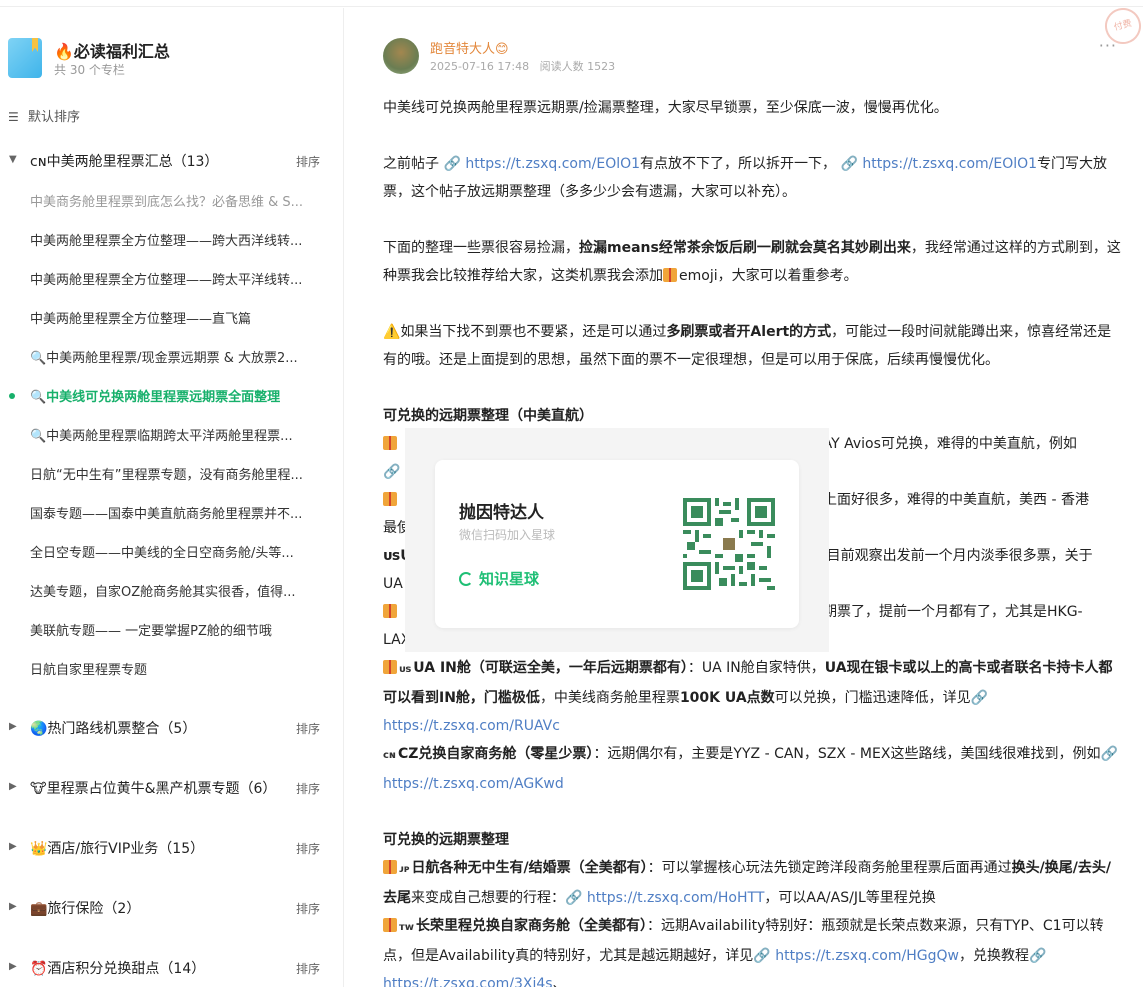 This screenshot has width=1143, height=987. Describe the element at coordinates (13, 159) in the screenshot. I see `caret-down-icon: ▼` at that location.